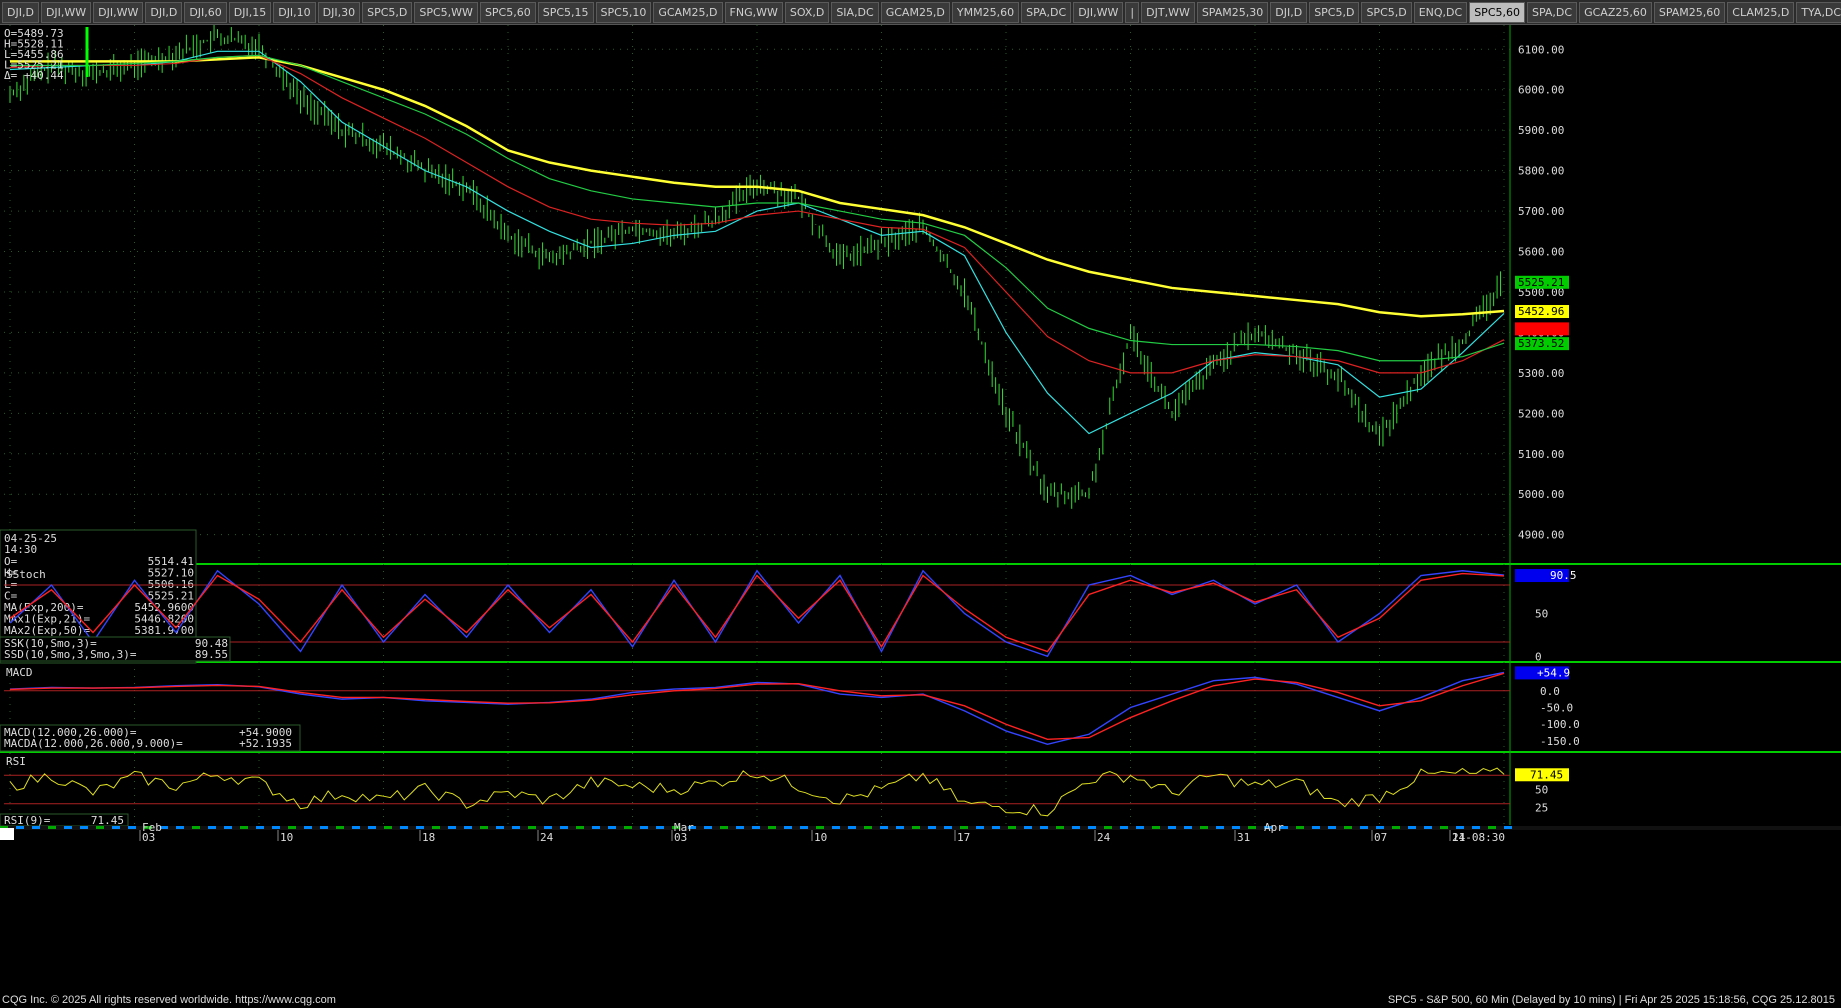 This screenshot has width=1841, height=1008. Describe the element at coordinates (1560, 724) in the screenshot. I see `macd-tick-label: -100.0` at that location.